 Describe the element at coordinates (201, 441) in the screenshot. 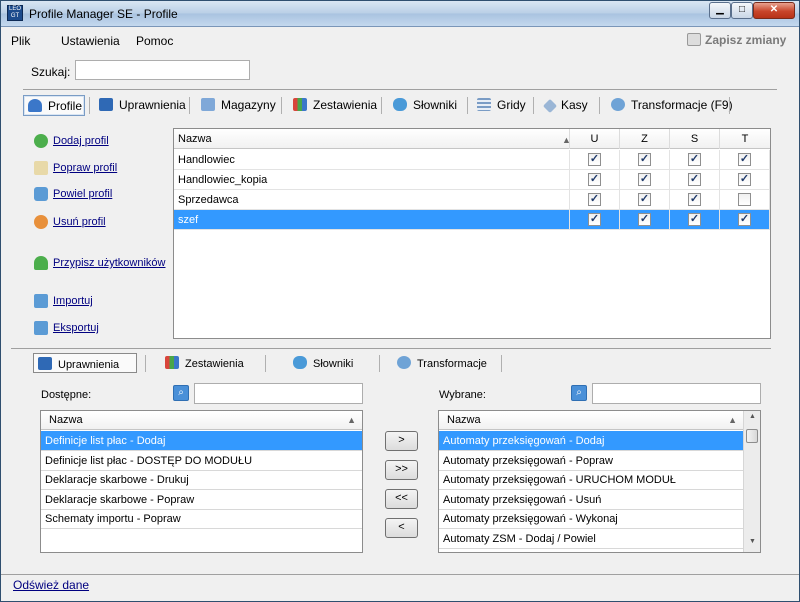

I see `list-item: Definicje list płac - Dodaj` at that location.